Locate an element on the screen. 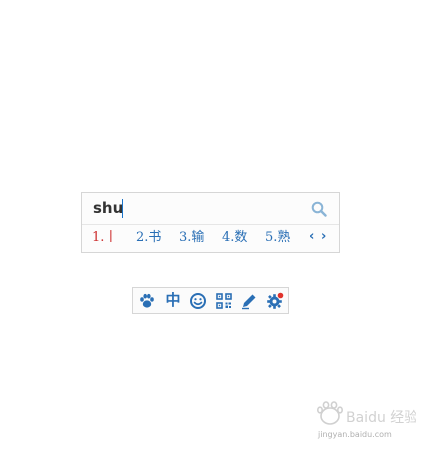 Image resolution: width=432 pixels, height=455 pixels. candidate-4: 4.数 is located at coordinates (234, 238).